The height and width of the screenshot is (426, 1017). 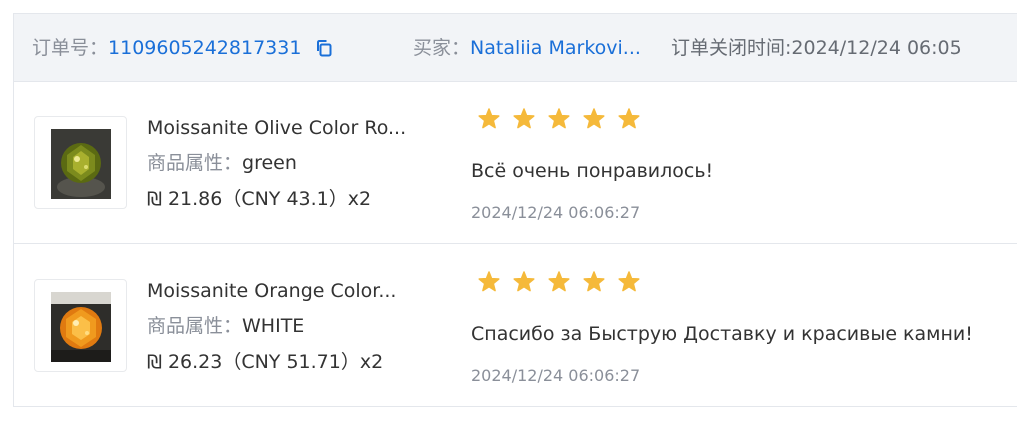 I want to click on buyer-label: 买家：, so click(x=442, y=48).